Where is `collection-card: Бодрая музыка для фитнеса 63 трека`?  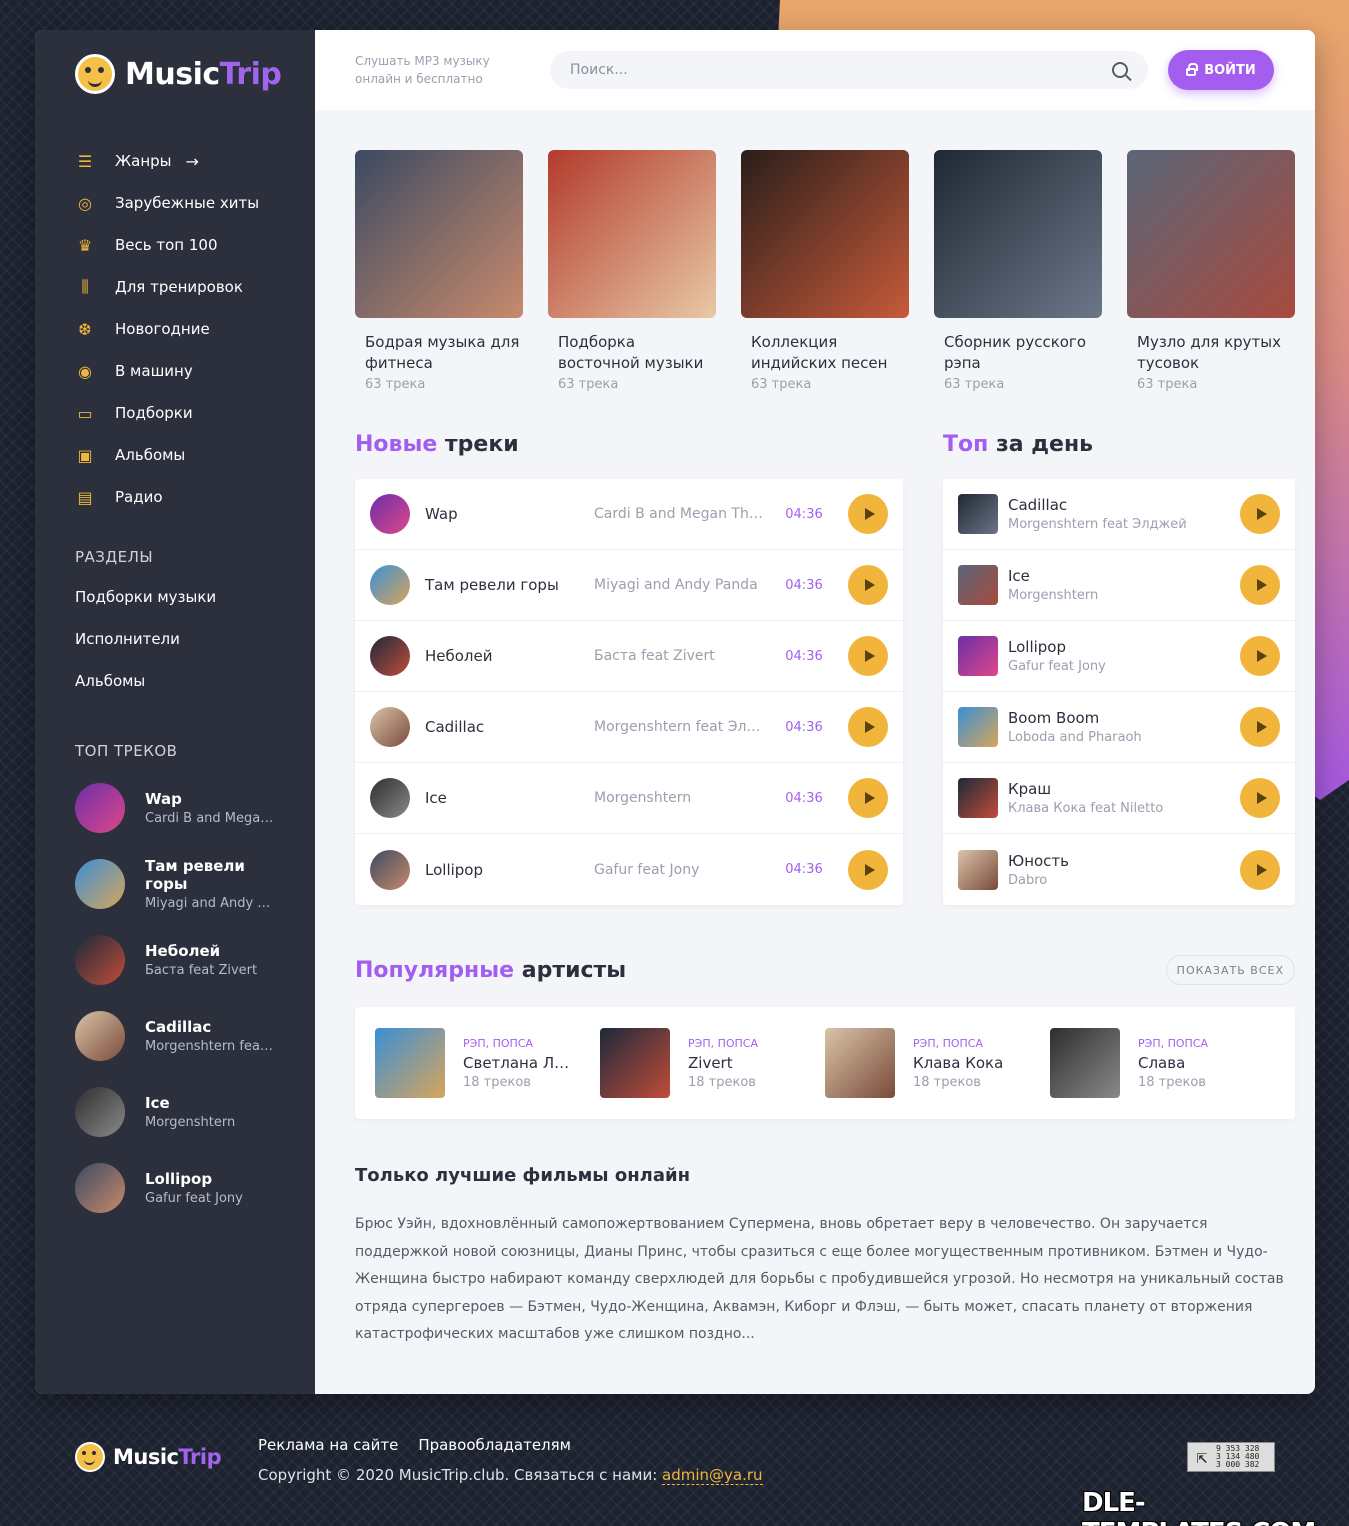 collection-card: Бодрая музыка для фитнеса 63 трека is located at coordinates (439, 271).